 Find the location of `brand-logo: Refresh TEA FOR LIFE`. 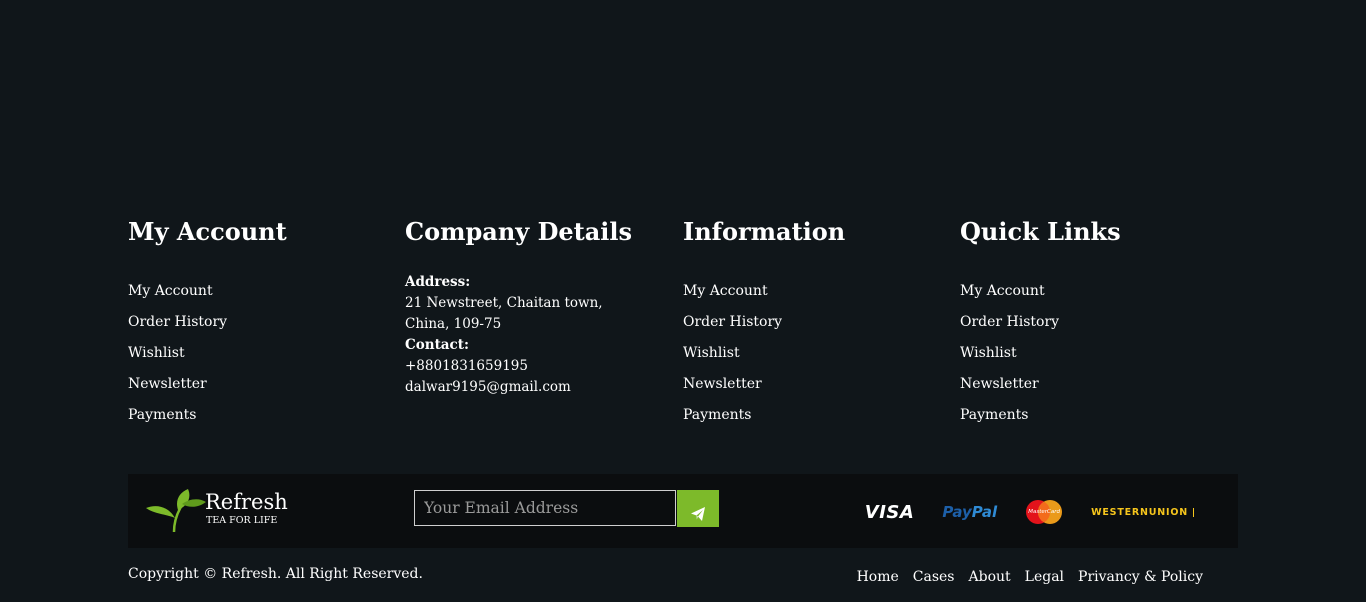

brand-logo: Refresh TEA FOR LIFE is located at coordinates (219, 511).